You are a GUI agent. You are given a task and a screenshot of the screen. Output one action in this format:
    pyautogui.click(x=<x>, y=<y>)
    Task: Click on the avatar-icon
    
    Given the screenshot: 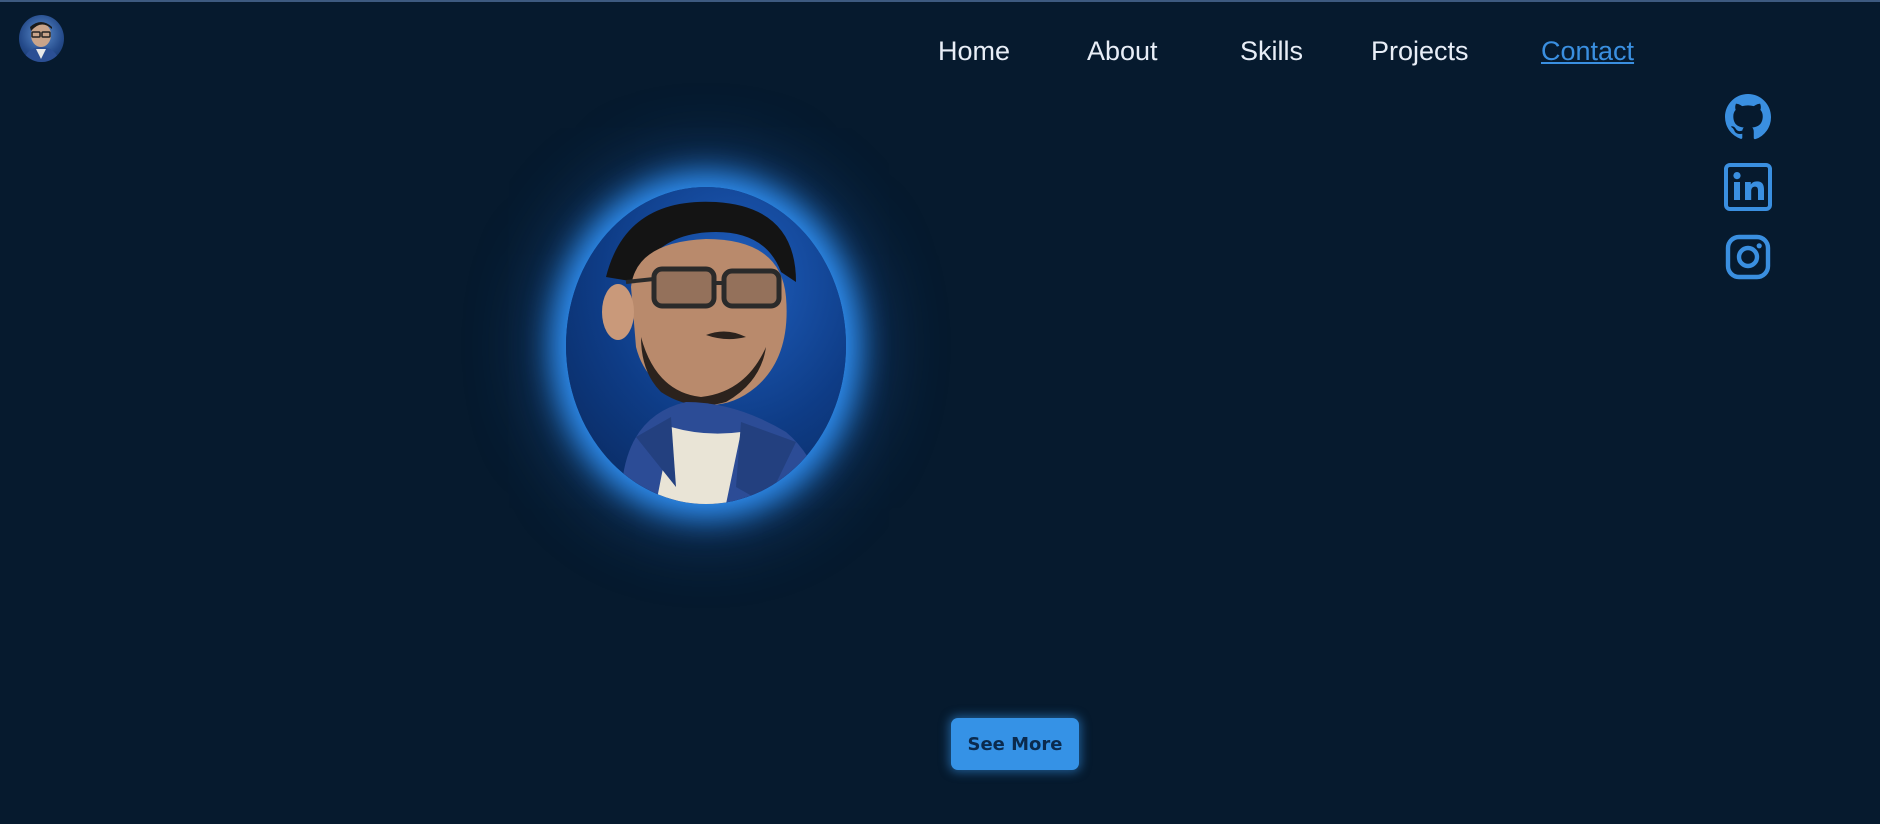 What is the action you would take?
    pyautogui.click(x=41, y=42)
    